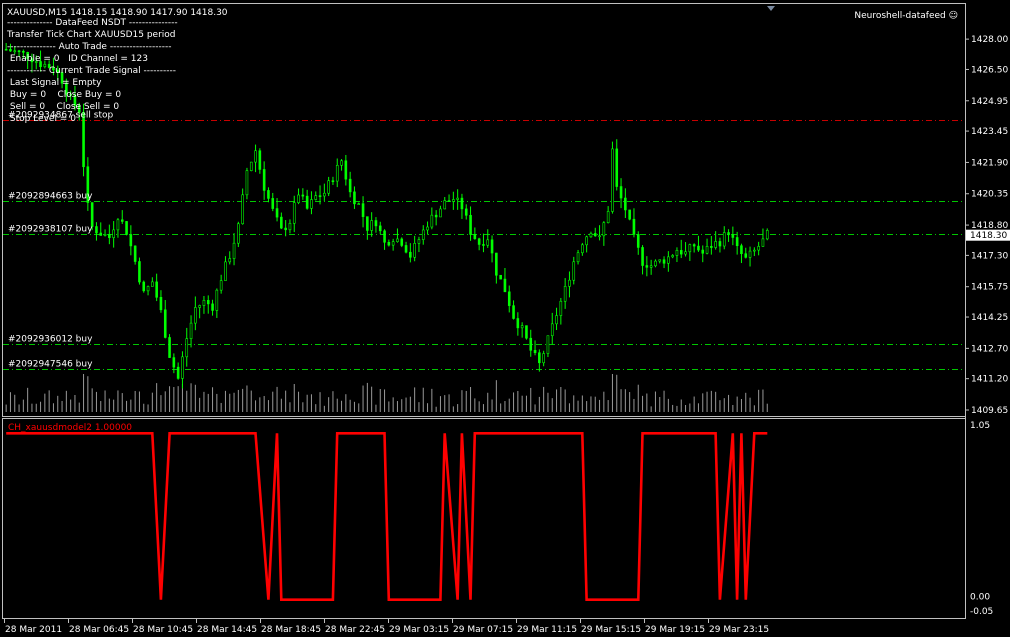  Describe the element at coordinates (99, 630) in the screenshot. I see `x-tick-label: 28 Mar 06:45` at that location.